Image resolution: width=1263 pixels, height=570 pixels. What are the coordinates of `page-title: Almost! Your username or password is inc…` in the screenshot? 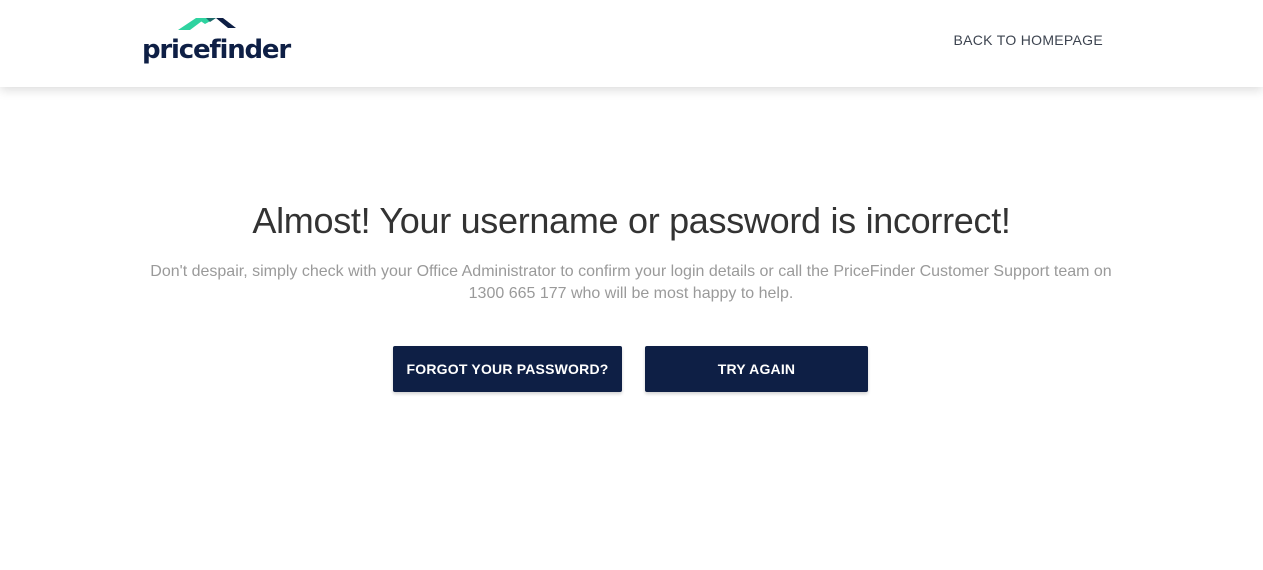 It's located at (631, 220).